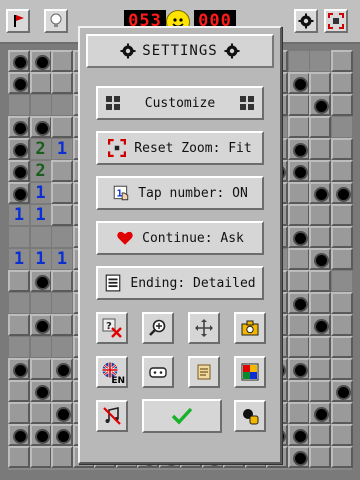 This screenshot has width=360, height=480. I want to click on continue-button: Continue: Ask, so click(180, 238).